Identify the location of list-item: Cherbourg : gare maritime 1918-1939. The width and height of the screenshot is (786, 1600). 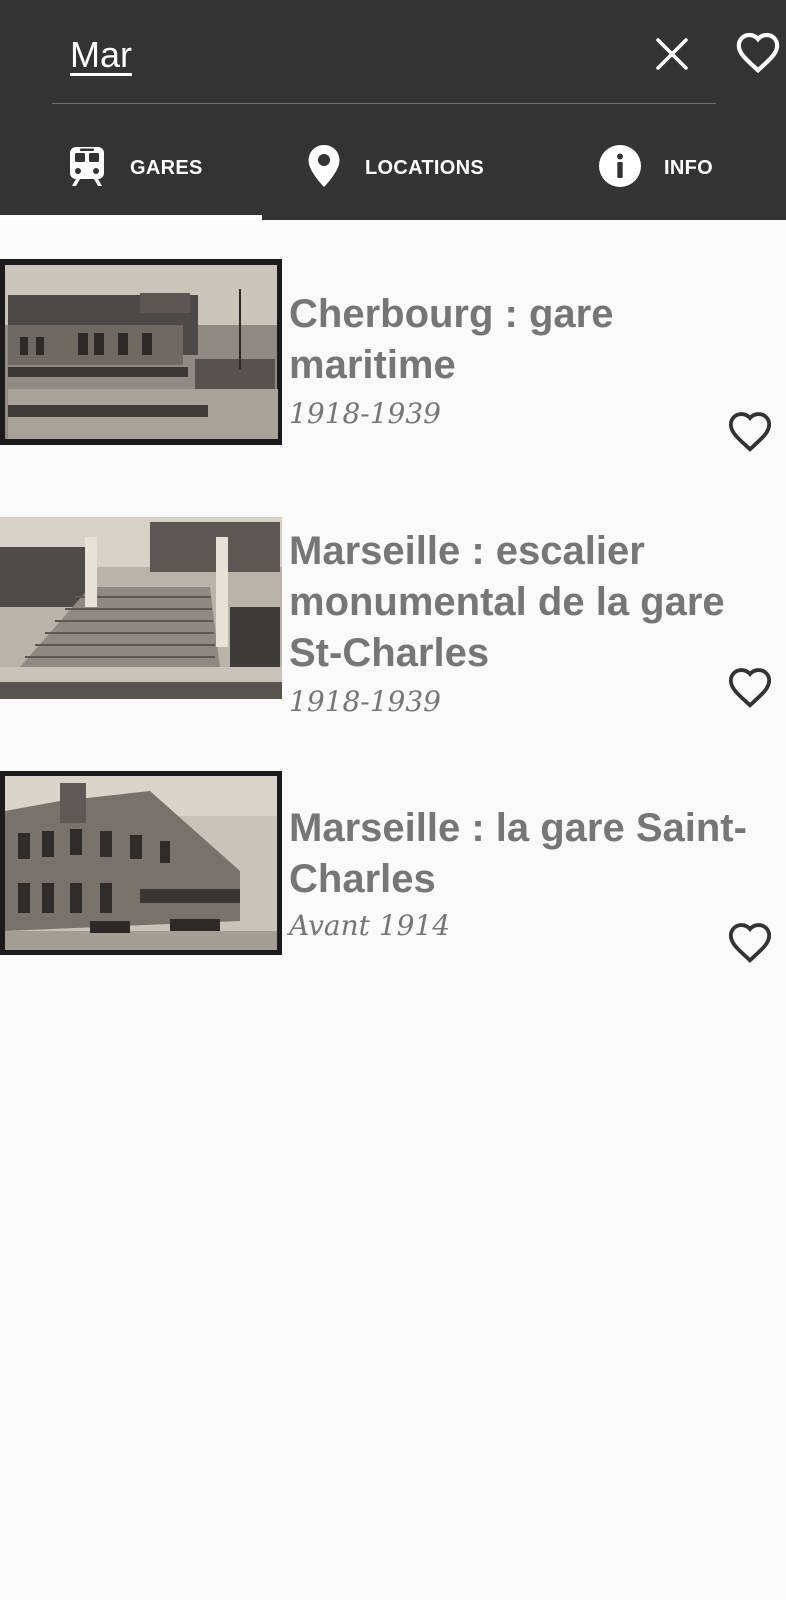
(393, 359).